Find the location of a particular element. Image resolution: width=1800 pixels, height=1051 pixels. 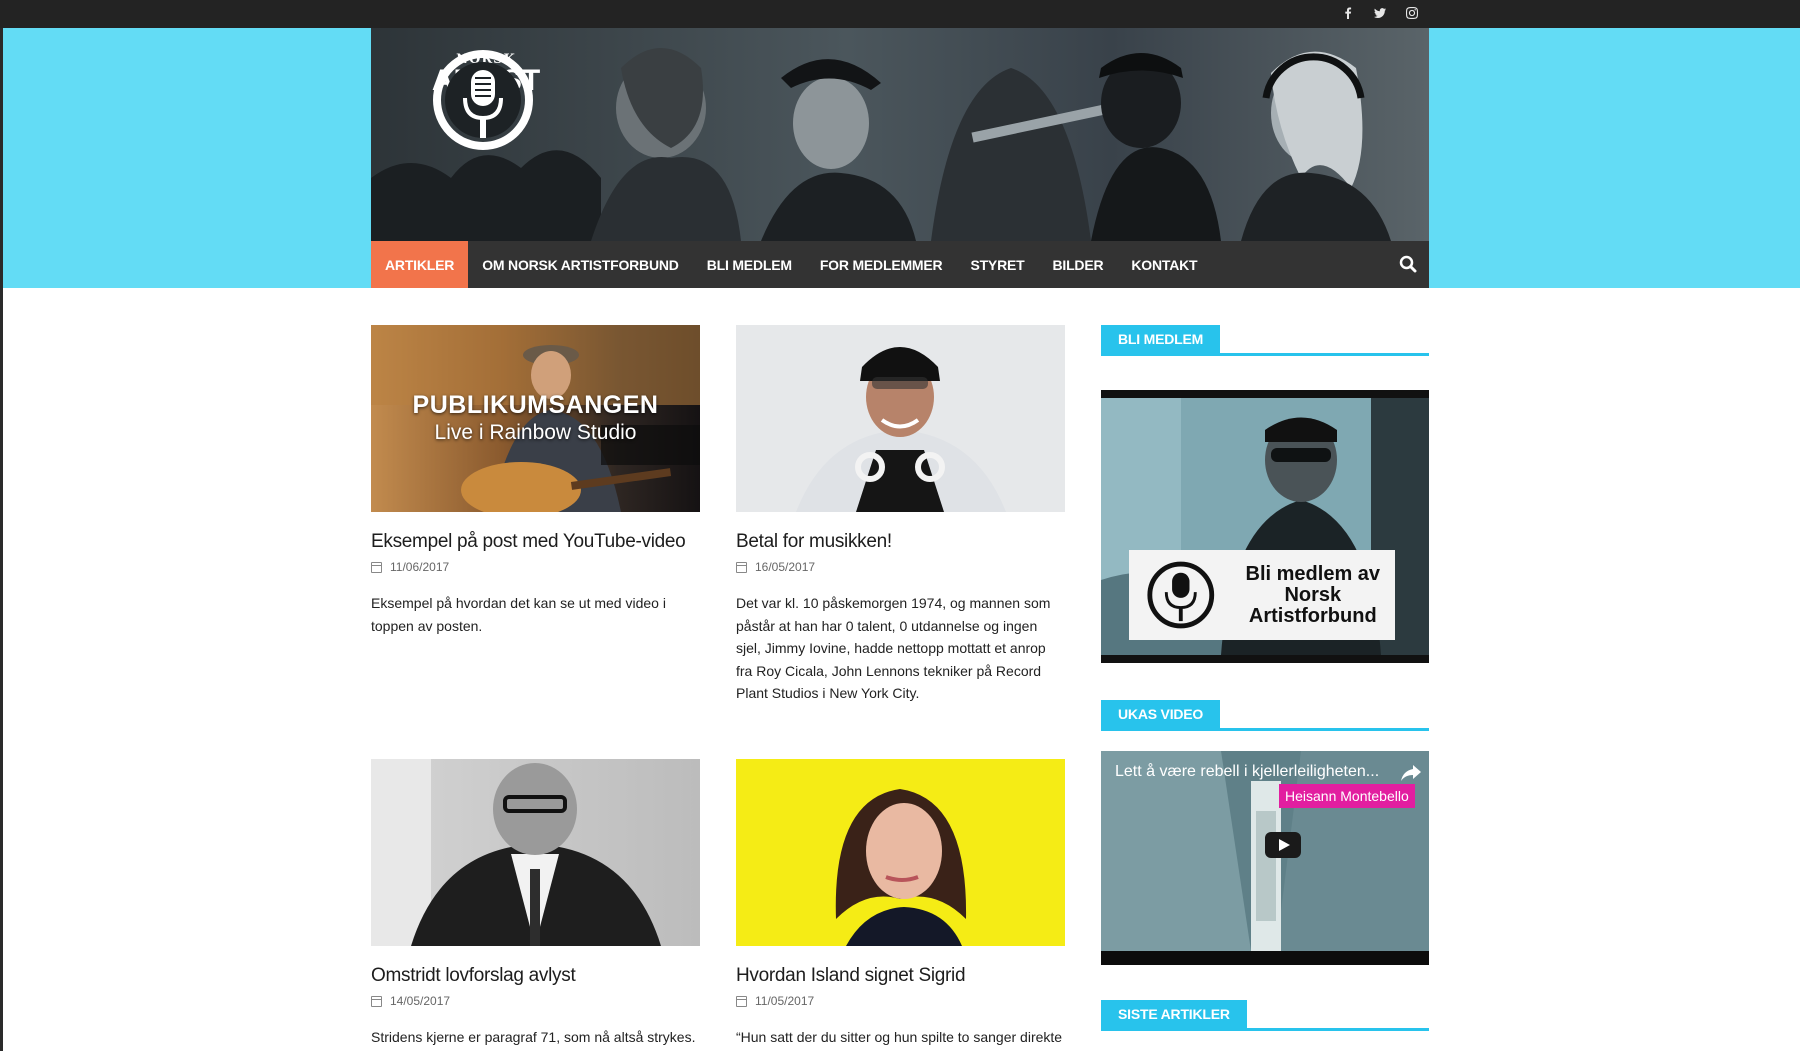

join-card-text: Bli medlem av Norsk Artistforbund is located at coordinates (1313, 594).